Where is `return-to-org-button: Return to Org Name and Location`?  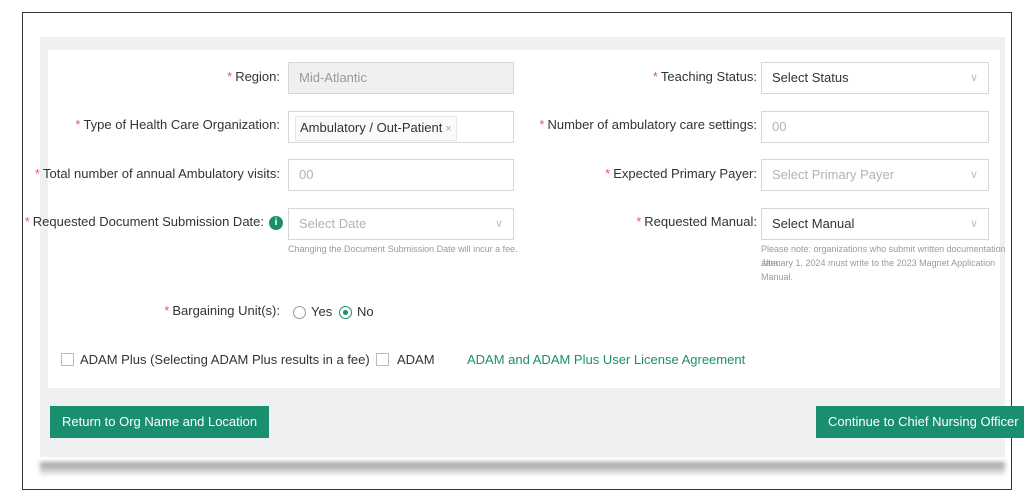
return-to-org-button: Return to Org Name and Location is located at coordinates (160, 422).